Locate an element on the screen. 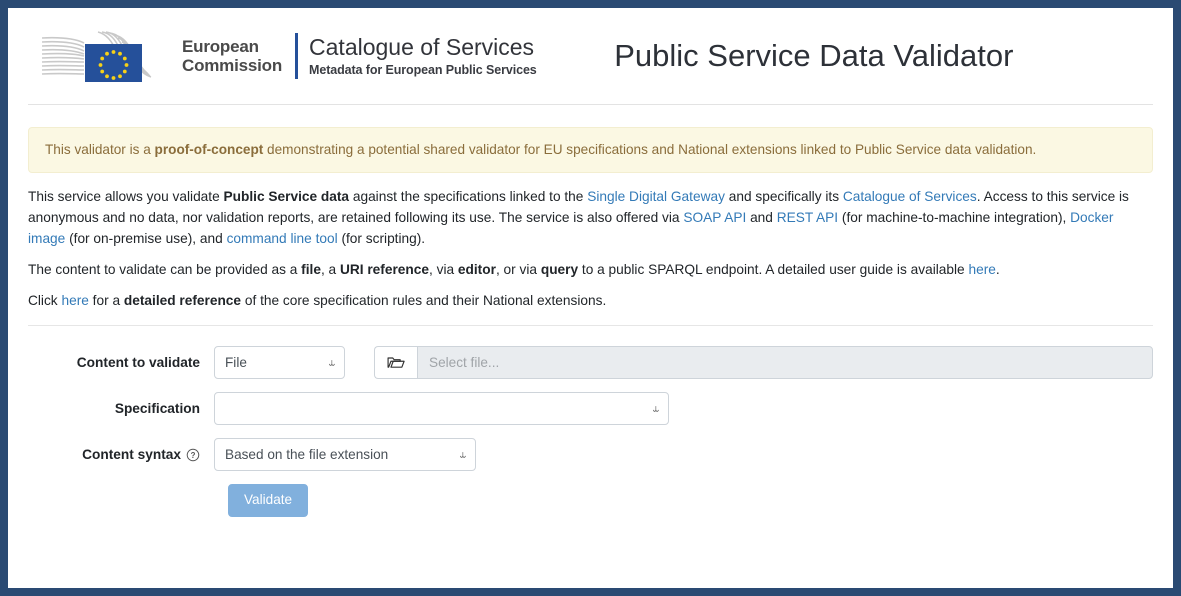  content-syntax-select-wrapper: Based on the file extension ⥿ is located at coordinates (345, 455).